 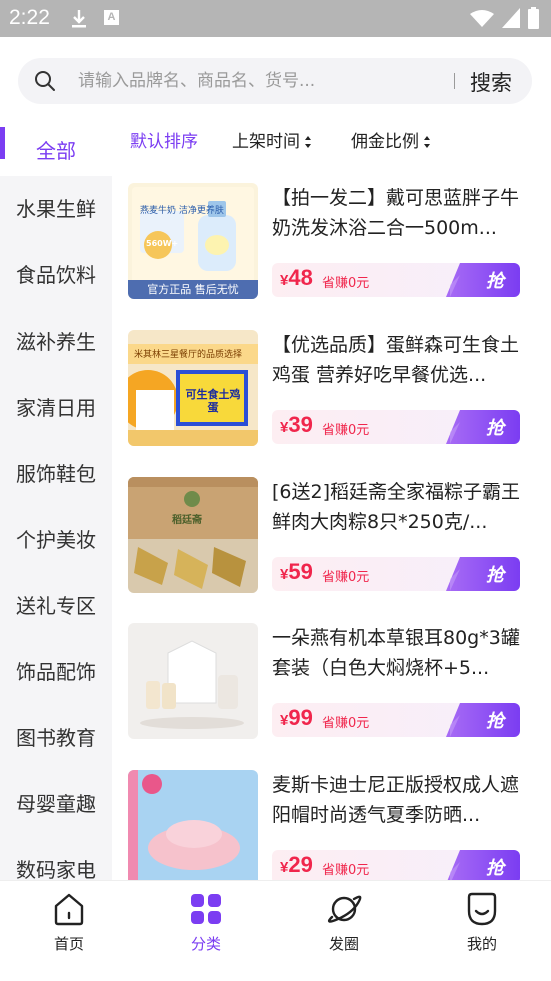 I want to click on nav-home: 首页, so click(x=69, y=922).